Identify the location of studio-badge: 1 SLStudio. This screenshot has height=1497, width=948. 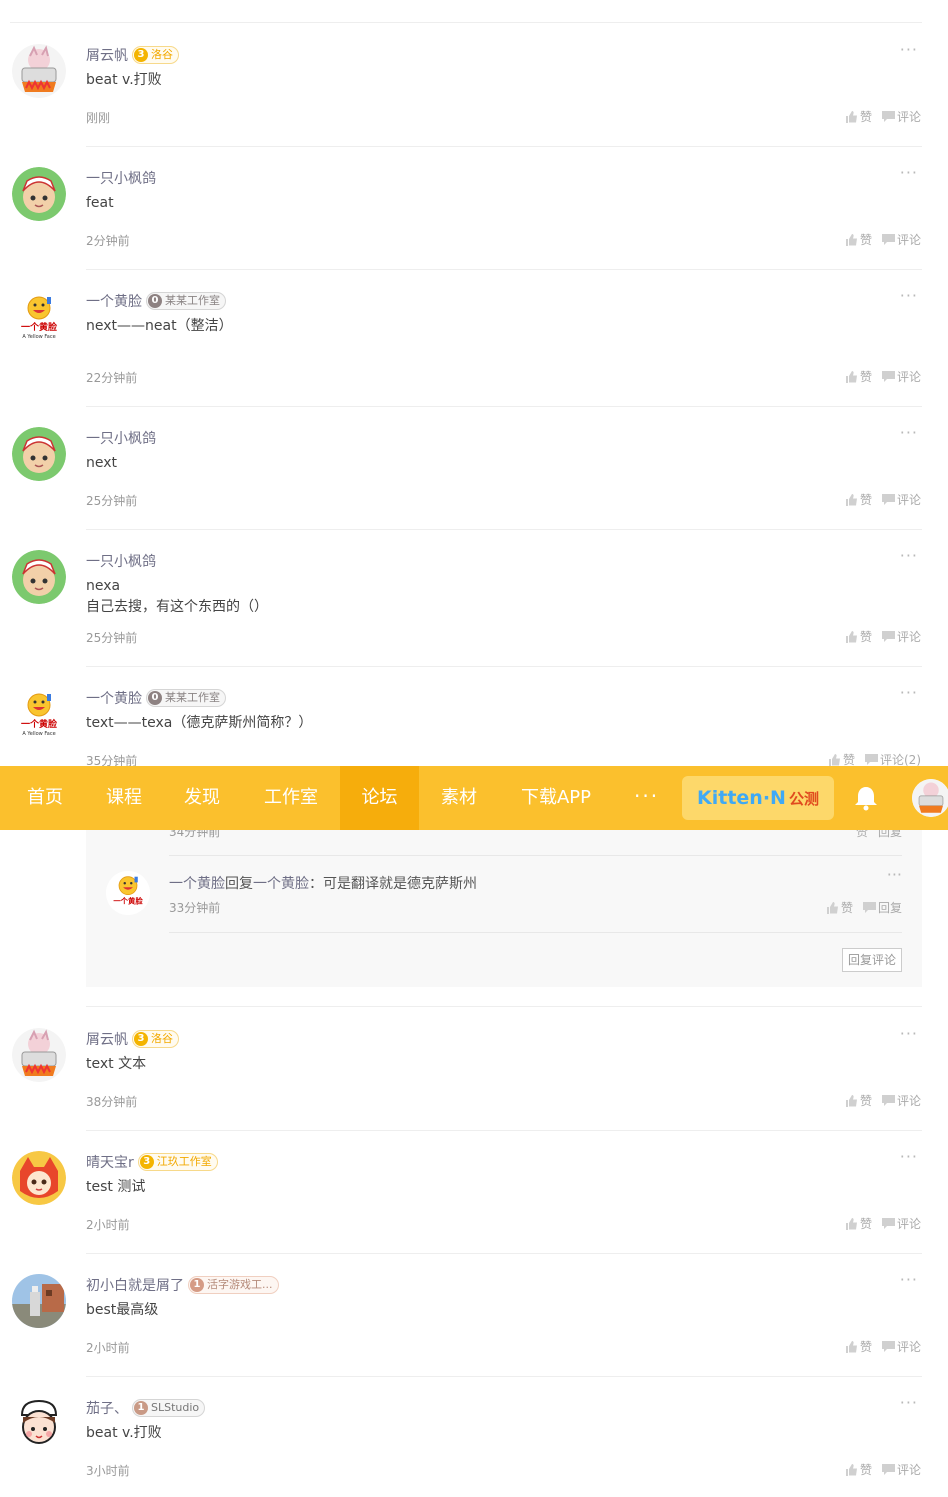
(169, 1408).